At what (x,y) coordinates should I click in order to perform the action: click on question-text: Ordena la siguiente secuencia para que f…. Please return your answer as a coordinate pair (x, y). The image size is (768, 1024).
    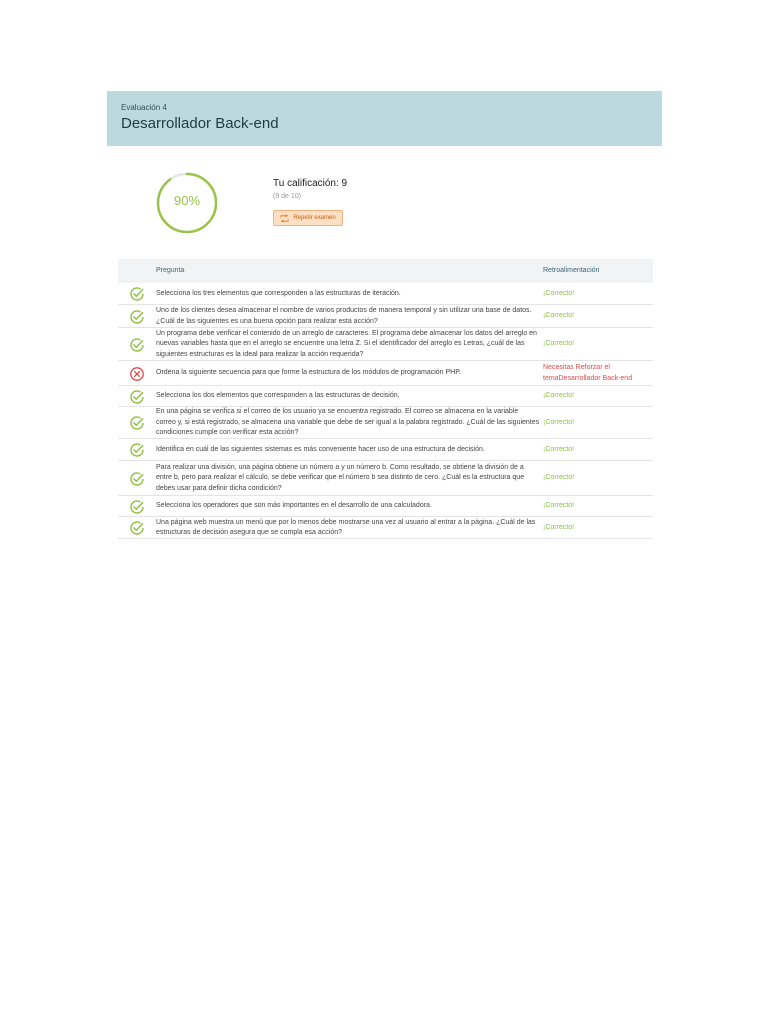
    Looking at the image, I should click on (308, 373).